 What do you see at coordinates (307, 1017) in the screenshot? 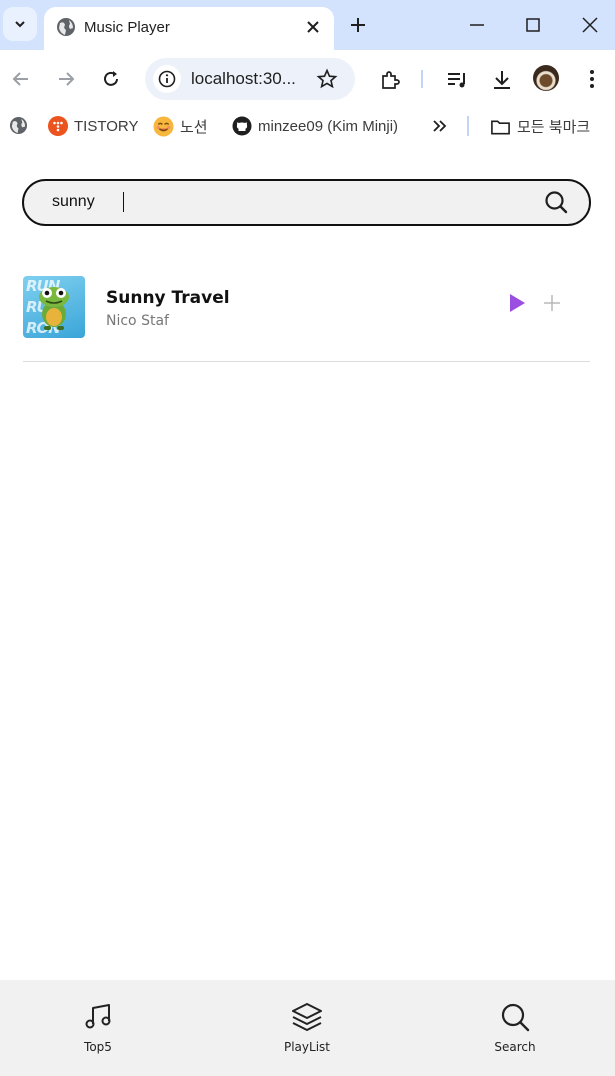
I see `layers-icon` at bounding box center [307, 1017].